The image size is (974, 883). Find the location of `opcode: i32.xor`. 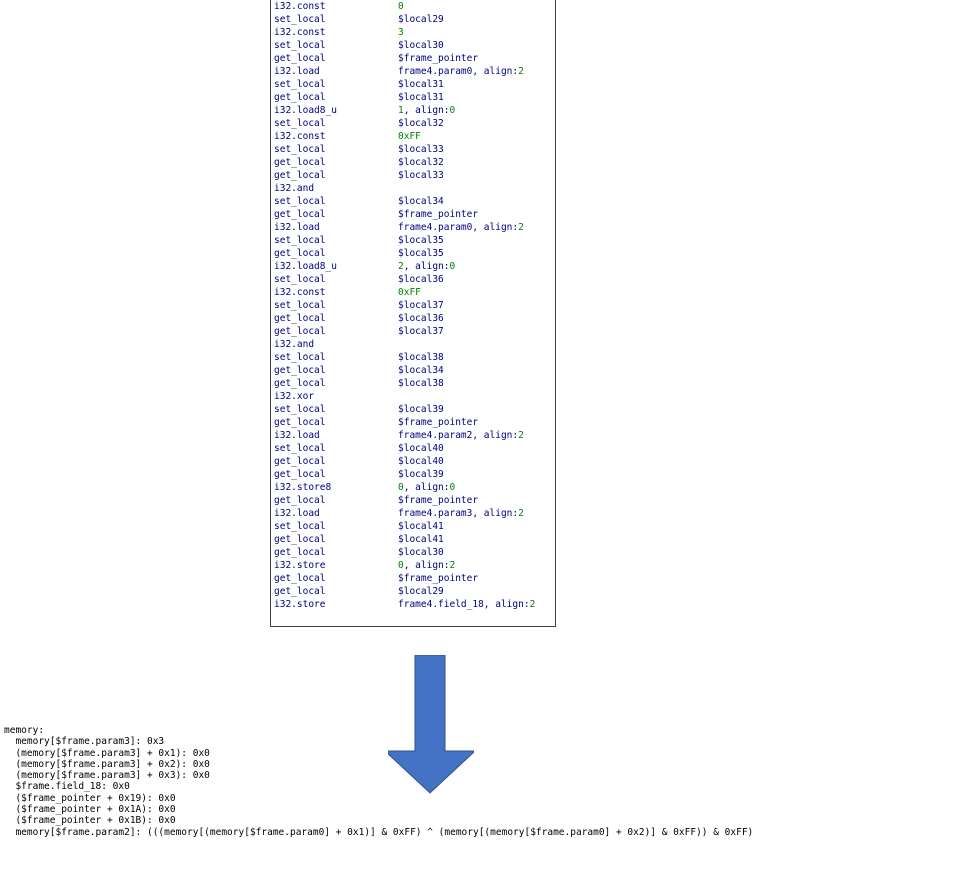

opcode: i32.xor is located at coordinates (294, 396).